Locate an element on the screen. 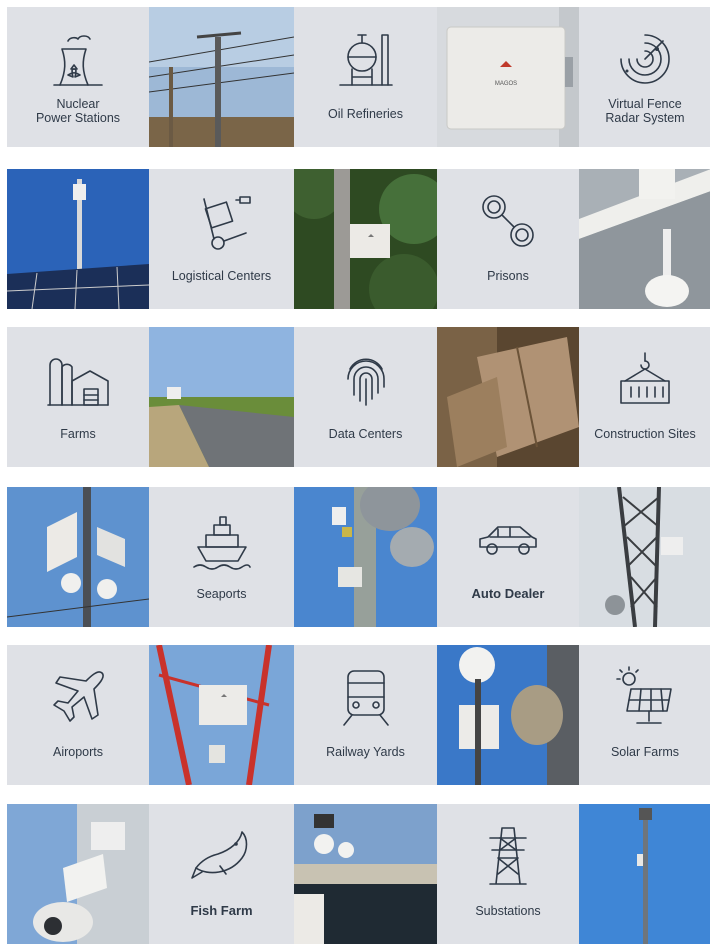 This screenshot has width=710, height=944. tile-construction: Construction Sites is located at coordinates (644, 397).